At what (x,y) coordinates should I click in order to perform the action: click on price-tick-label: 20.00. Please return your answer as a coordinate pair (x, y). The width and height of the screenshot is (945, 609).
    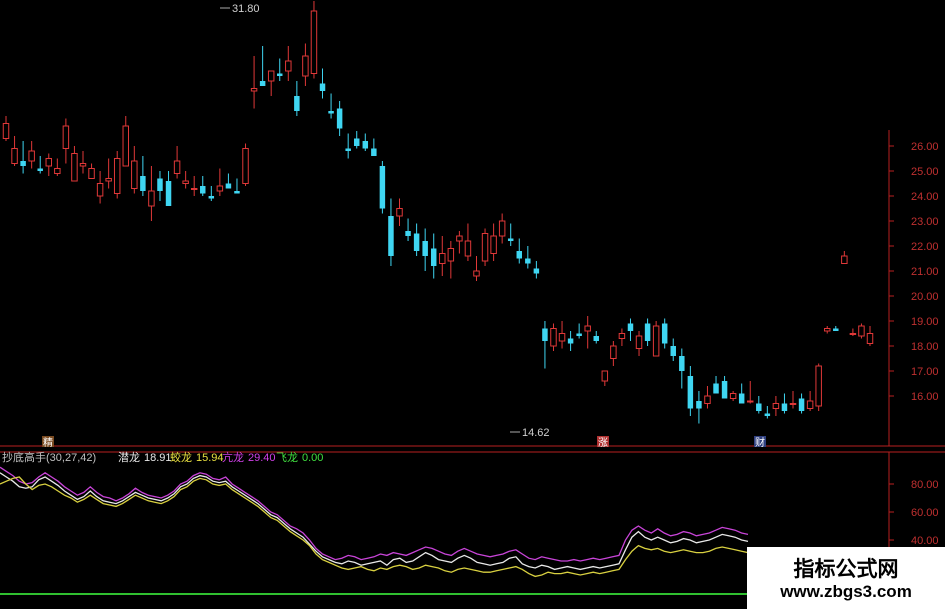
    Looking at the image, I should click on (925, 297).